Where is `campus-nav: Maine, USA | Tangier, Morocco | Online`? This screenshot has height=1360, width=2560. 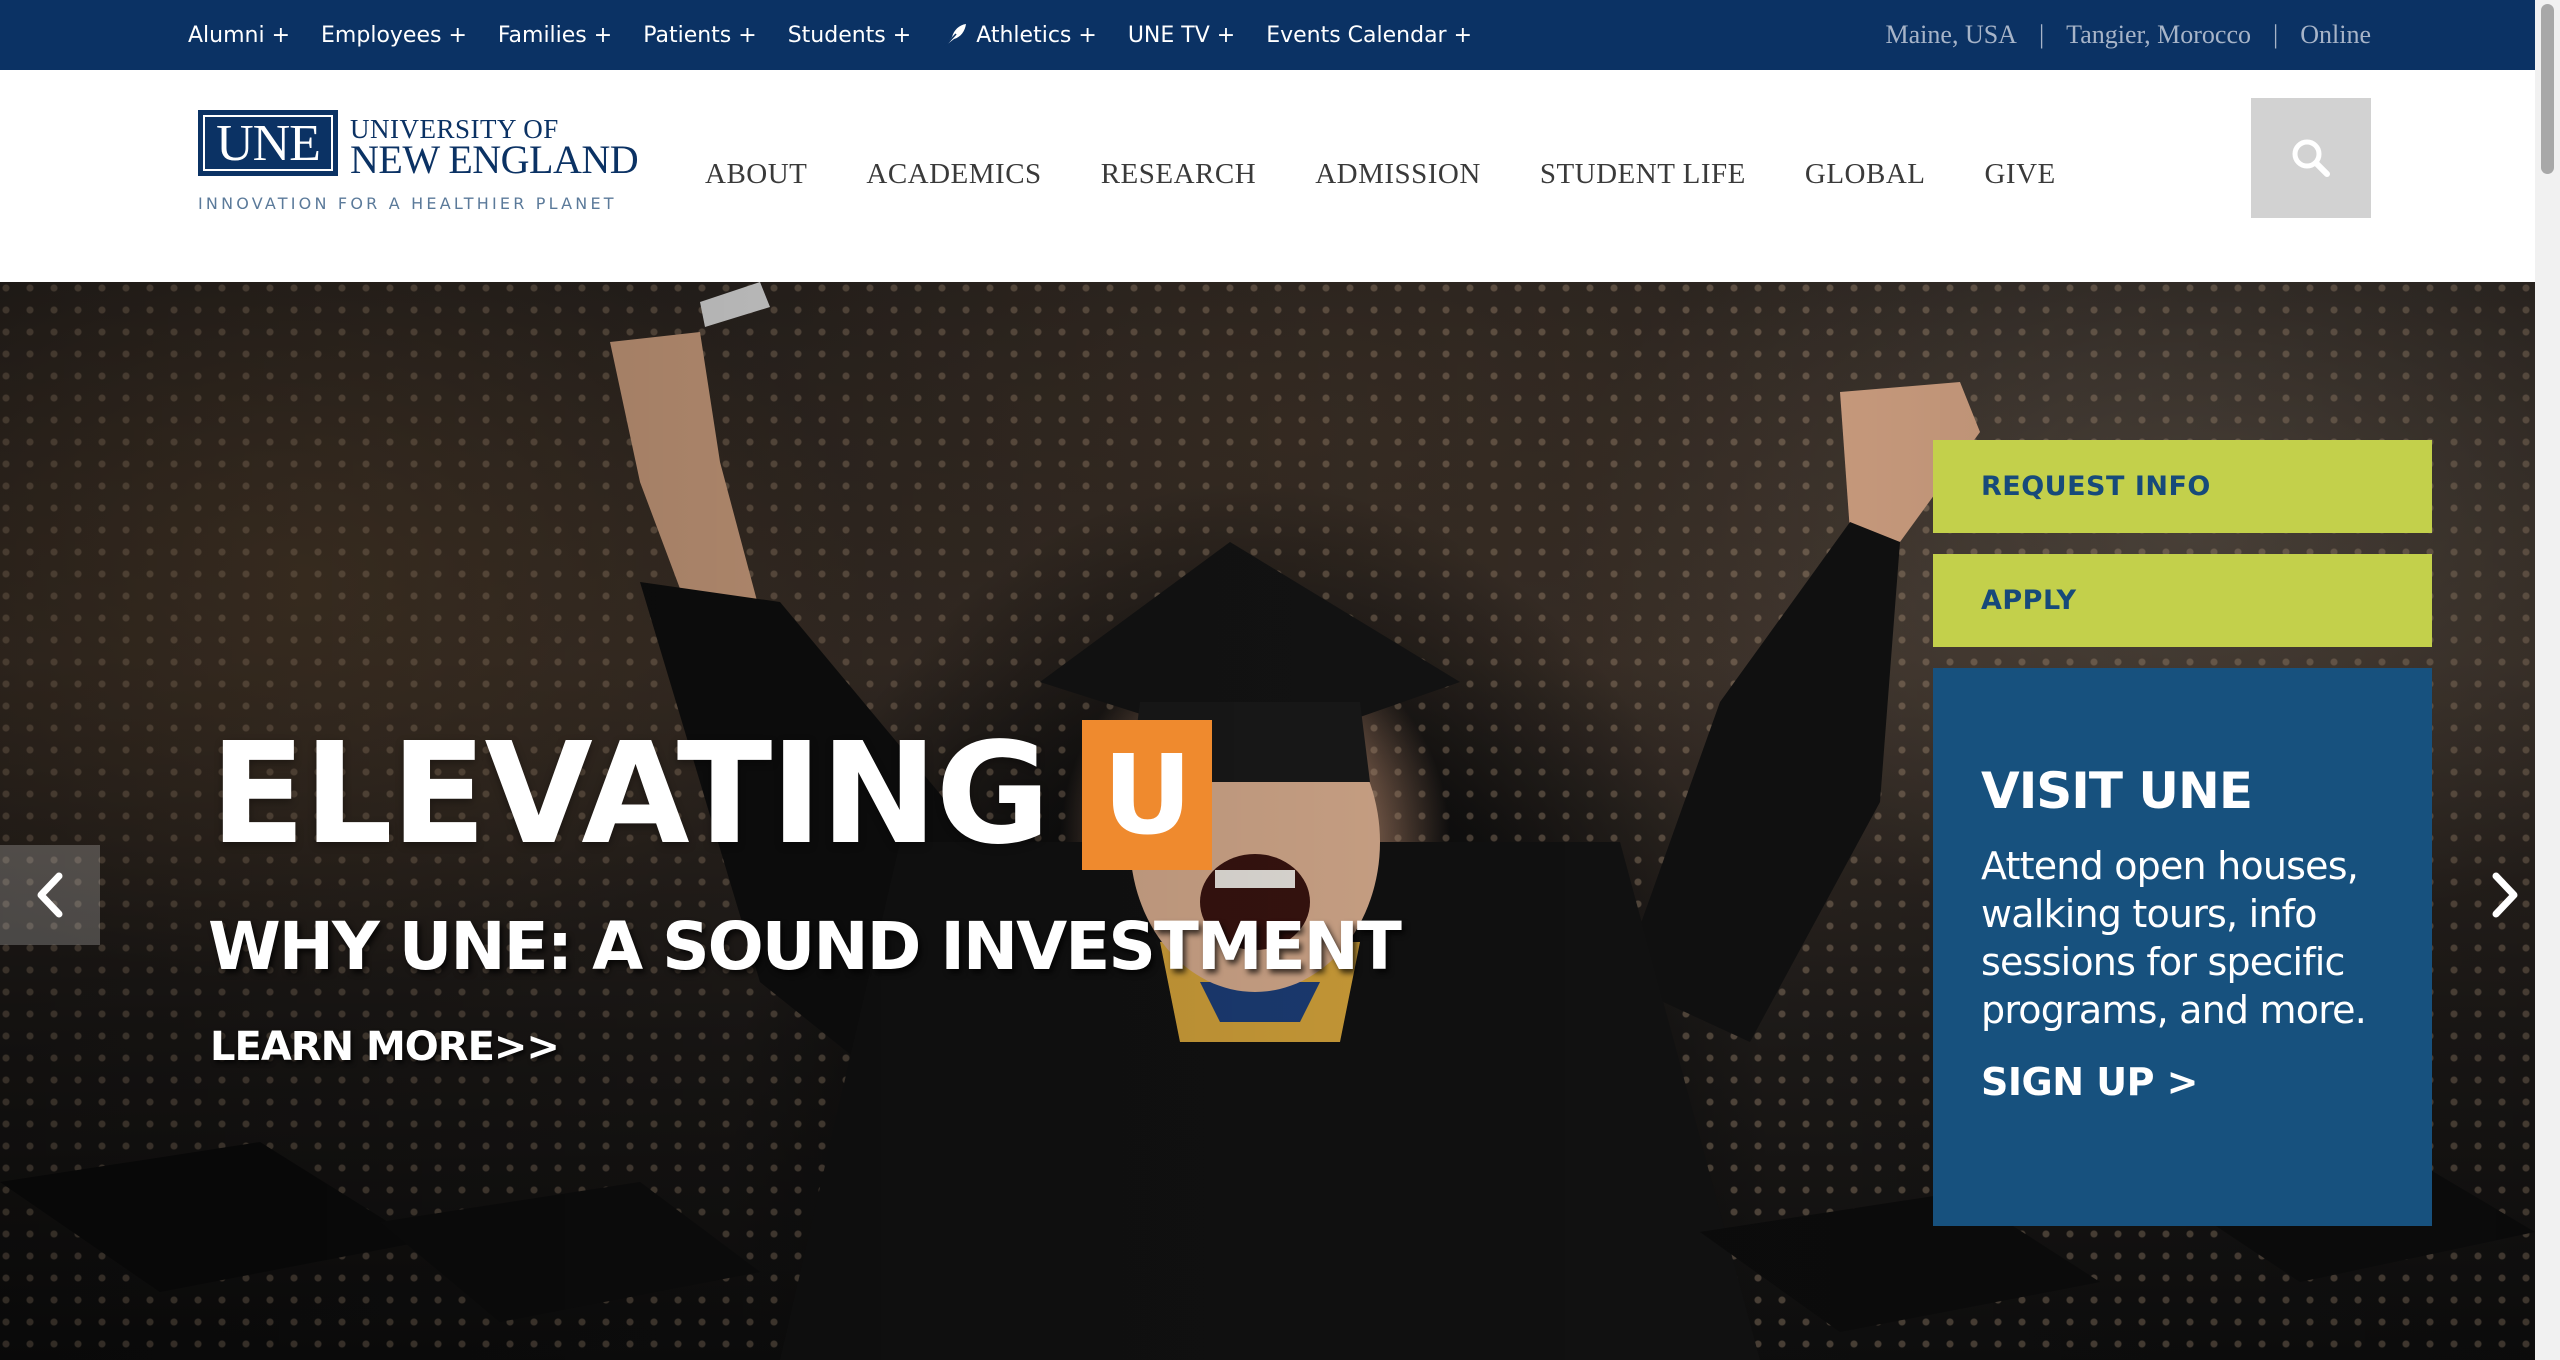 campus-nav: Maine, USA | Tangier, Morocco | Online is located at coordinates (2128, 35).